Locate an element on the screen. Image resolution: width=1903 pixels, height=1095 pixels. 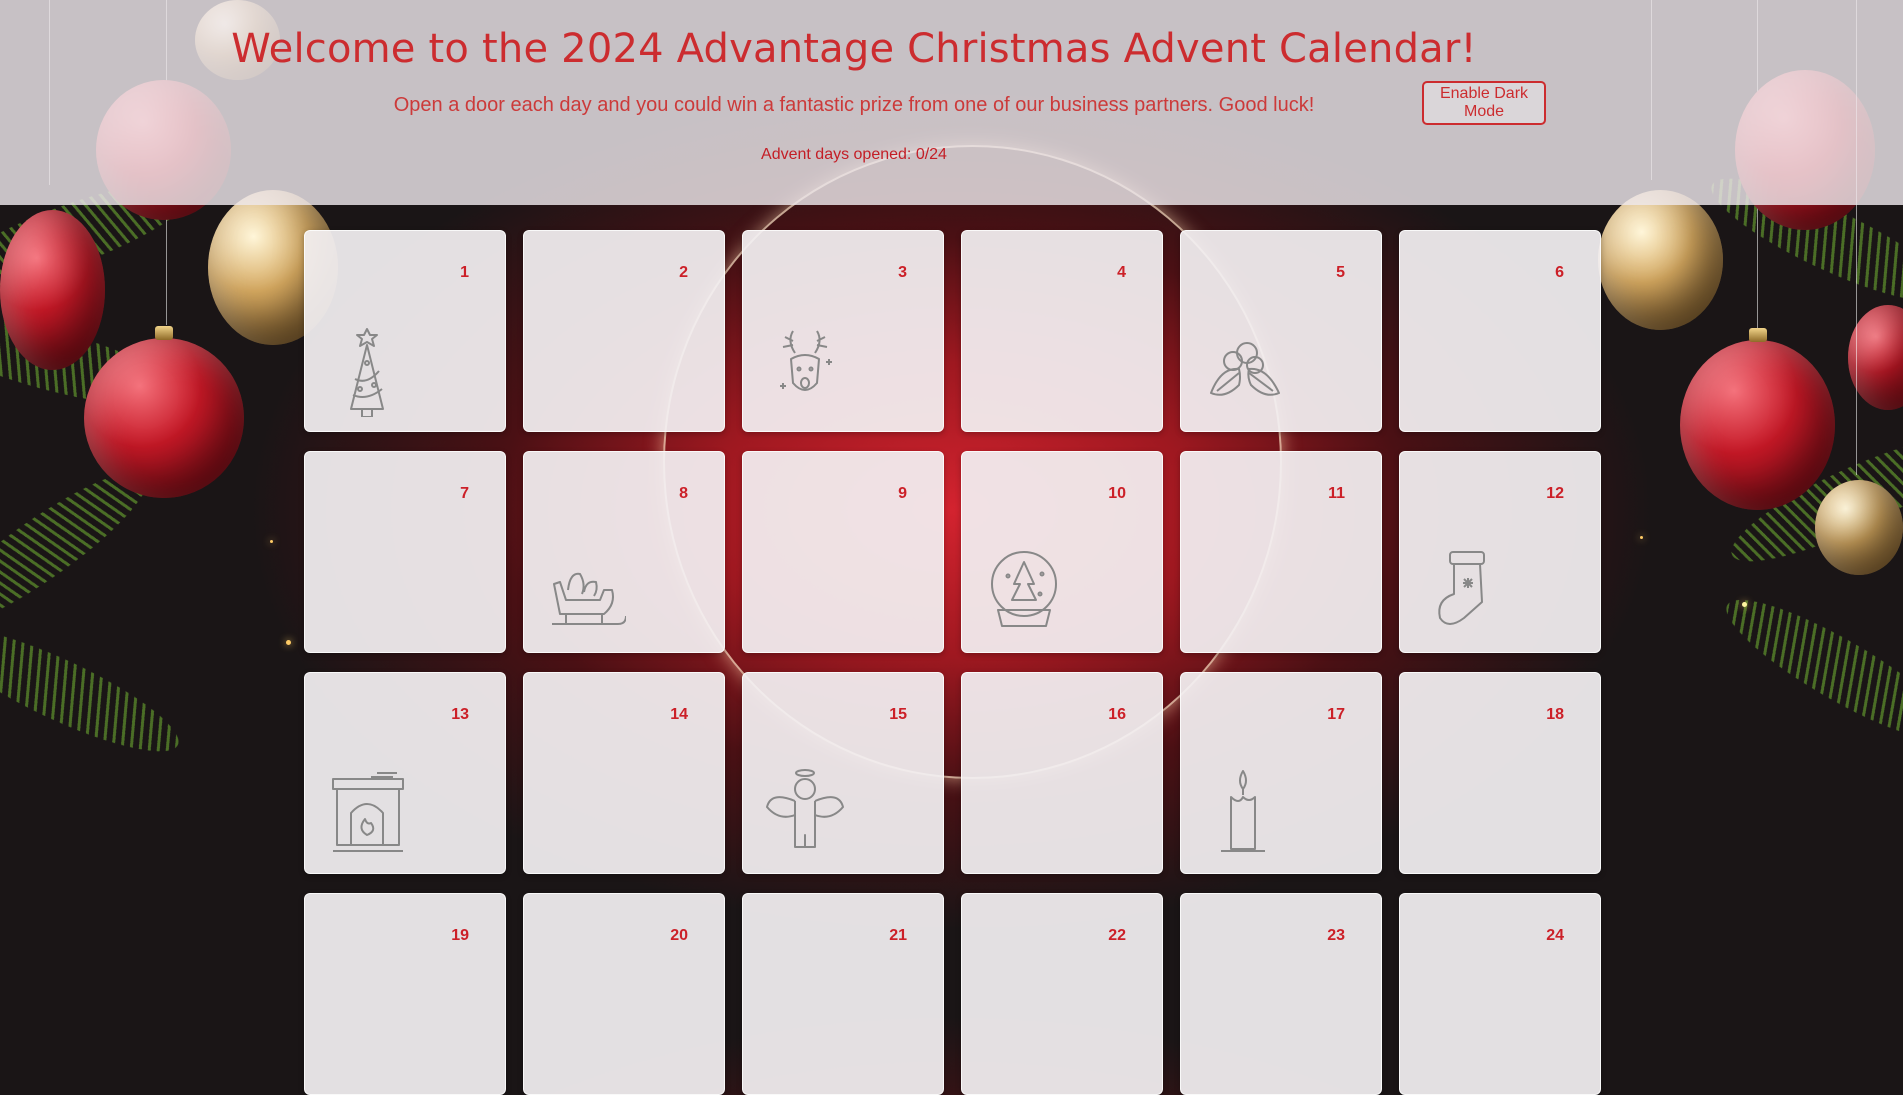
advent-door-17: 17 is located at coordinates (1281, 773).